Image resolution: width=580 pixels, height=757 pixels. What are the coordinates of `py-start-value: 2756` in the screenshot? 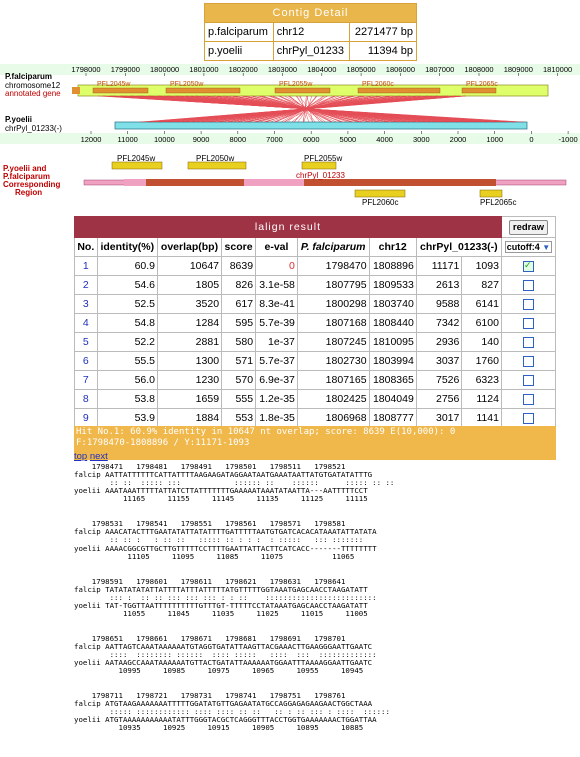 It's located at (439, 399).